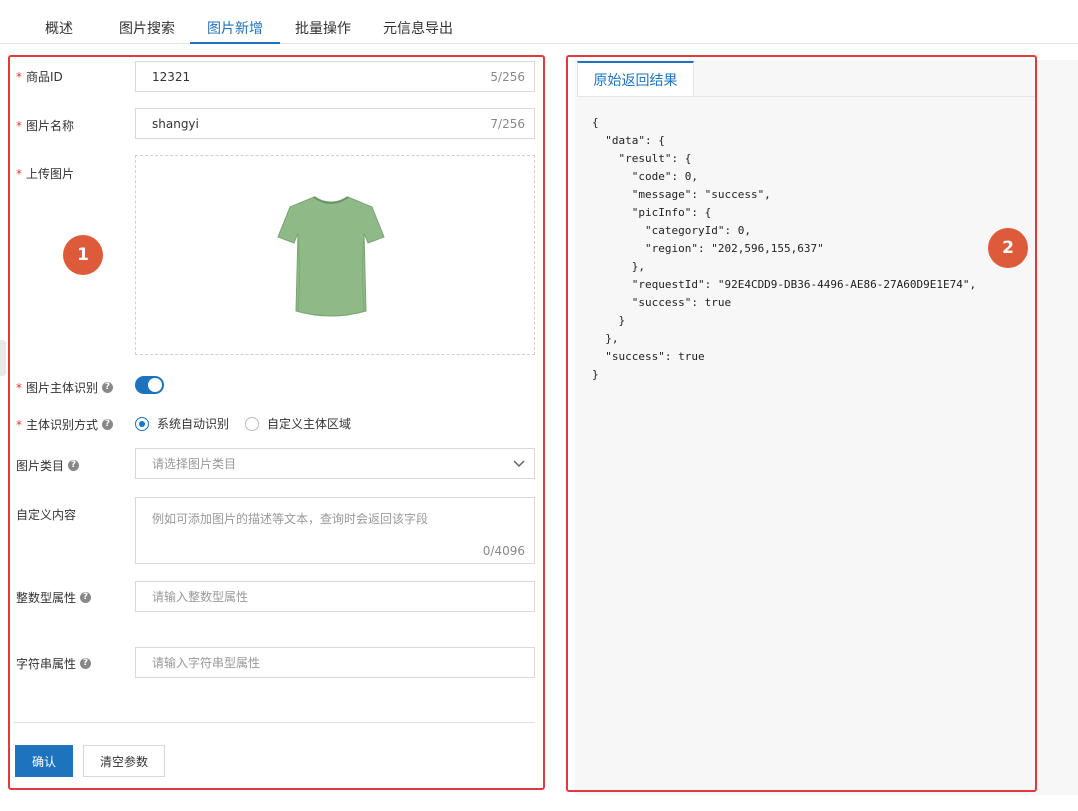 The height and width of the screenshot is (811, 1078). Describe the element at coordinates (418, 28) in the screenshot. I see `tab-metadata-export: 元信息导出` at that location.